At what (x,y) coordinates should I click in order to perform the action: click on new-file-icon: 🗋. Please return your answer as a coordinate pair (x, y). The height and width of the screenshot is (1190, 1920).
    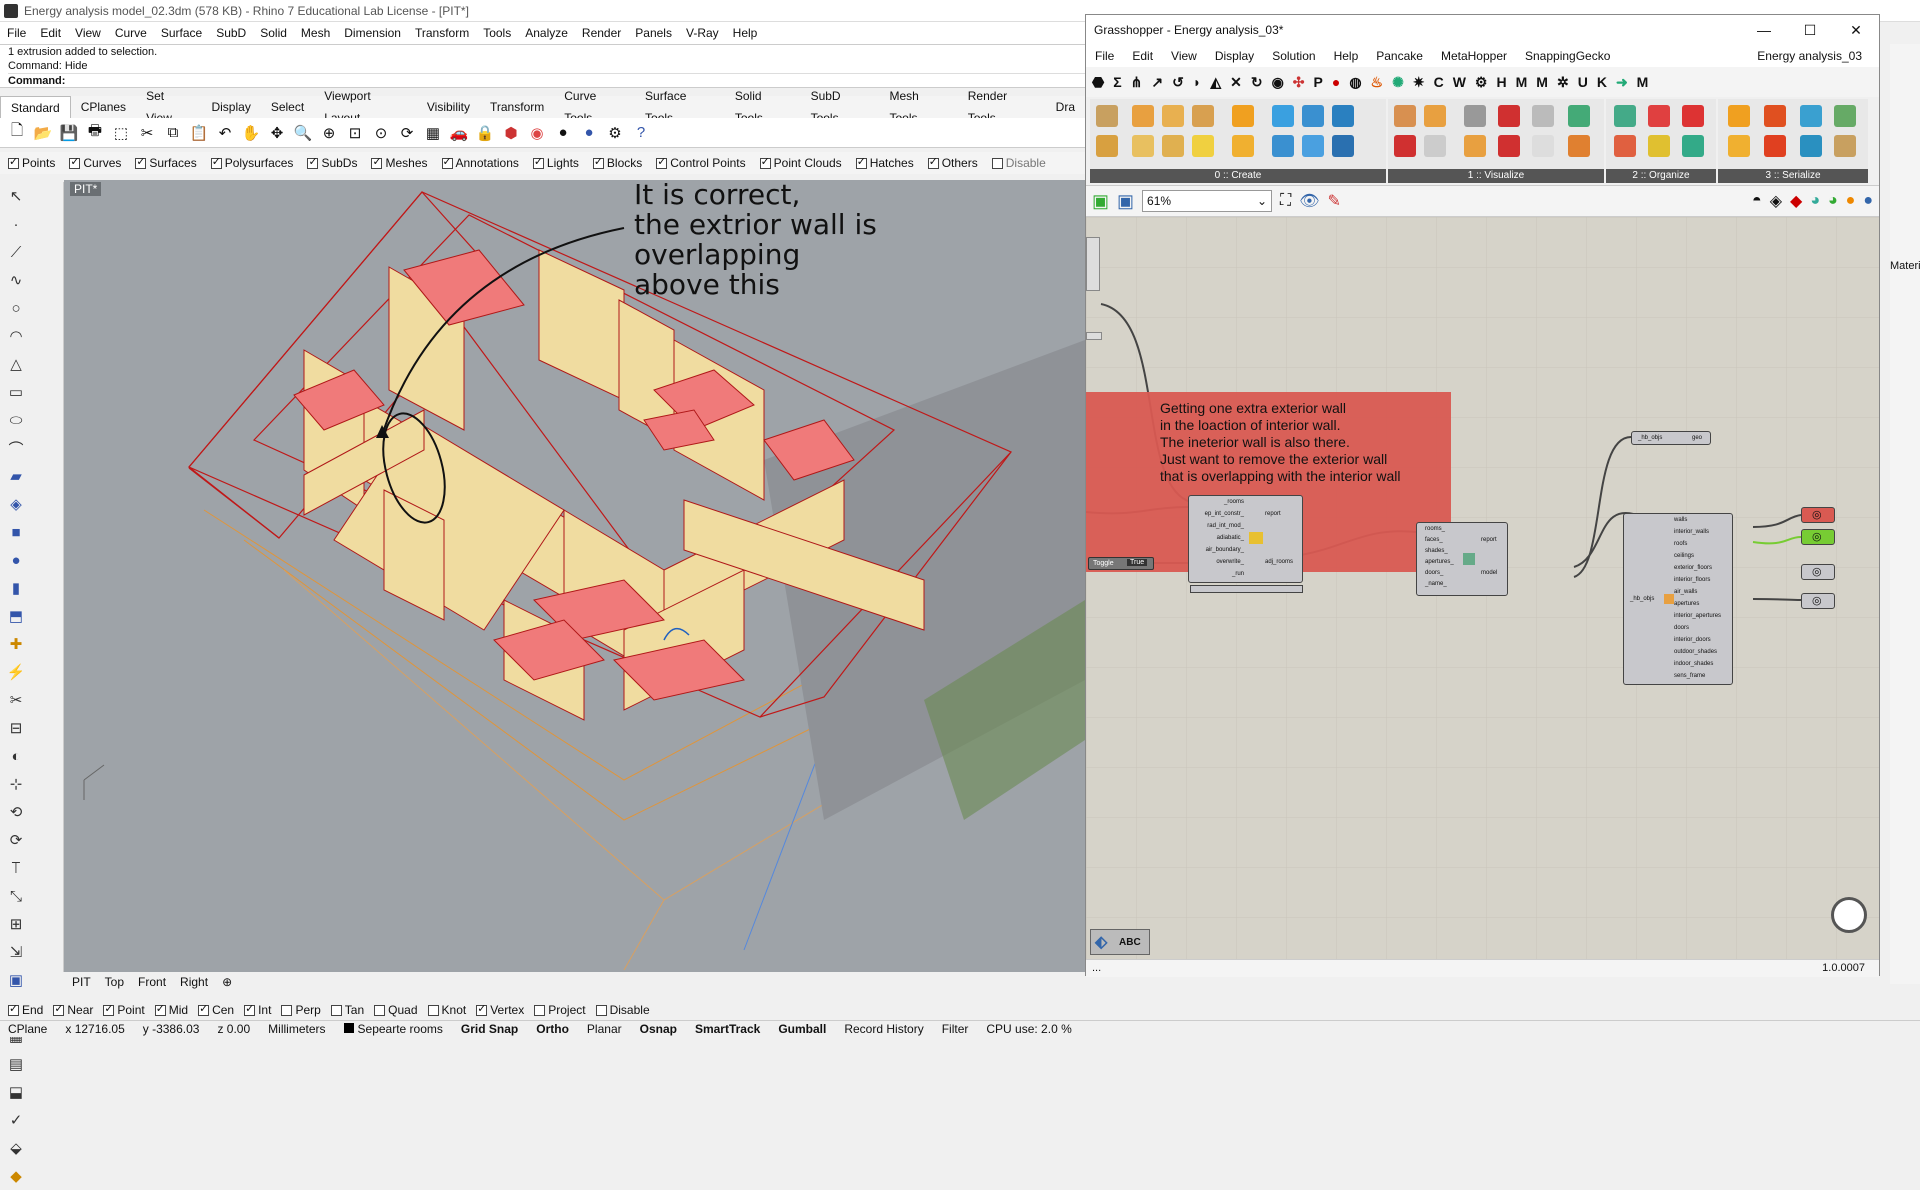
    Looking at the image, I should click on (17, 133).